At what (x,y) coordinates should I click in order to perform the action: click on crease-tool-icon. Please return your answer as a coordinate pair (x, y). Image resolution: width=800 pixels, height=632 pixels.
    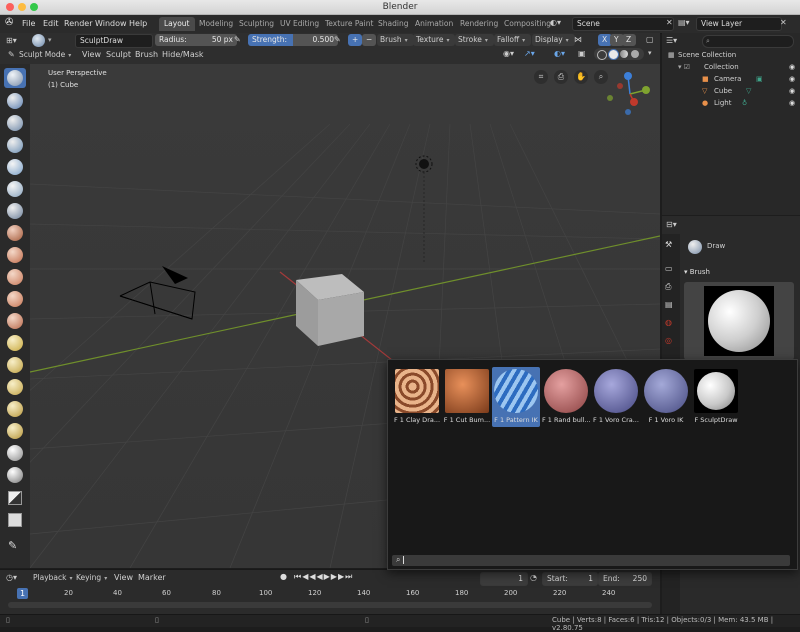
    Looking at the image, I should click on (15, 233).